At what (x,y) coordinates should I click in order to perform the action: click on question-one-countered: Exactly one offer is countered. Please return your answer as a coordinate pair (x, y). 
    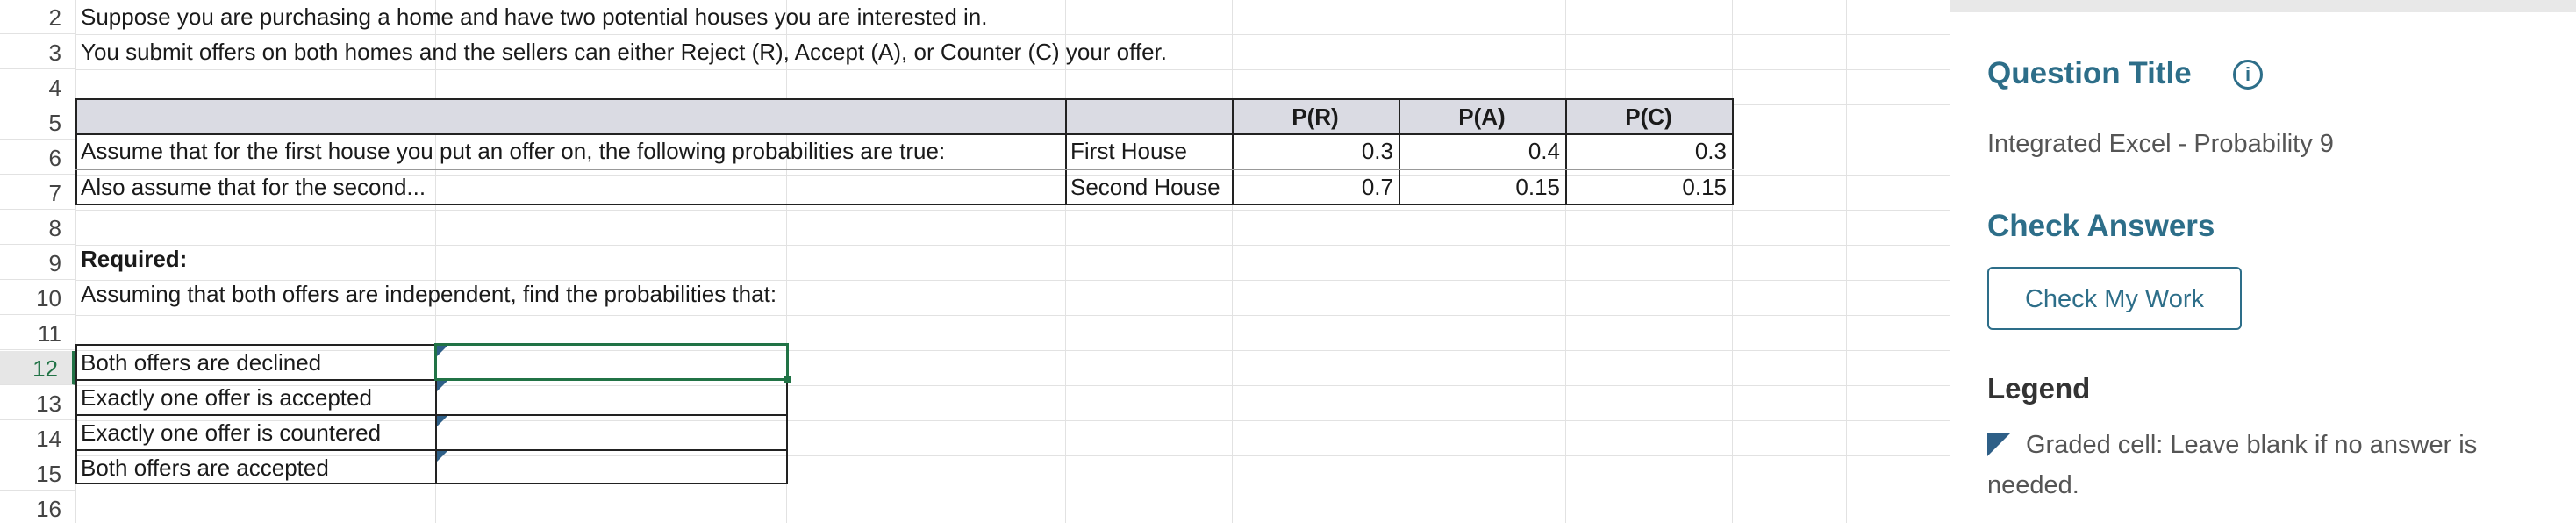
    Looking at the image, I should click on (231, 433).